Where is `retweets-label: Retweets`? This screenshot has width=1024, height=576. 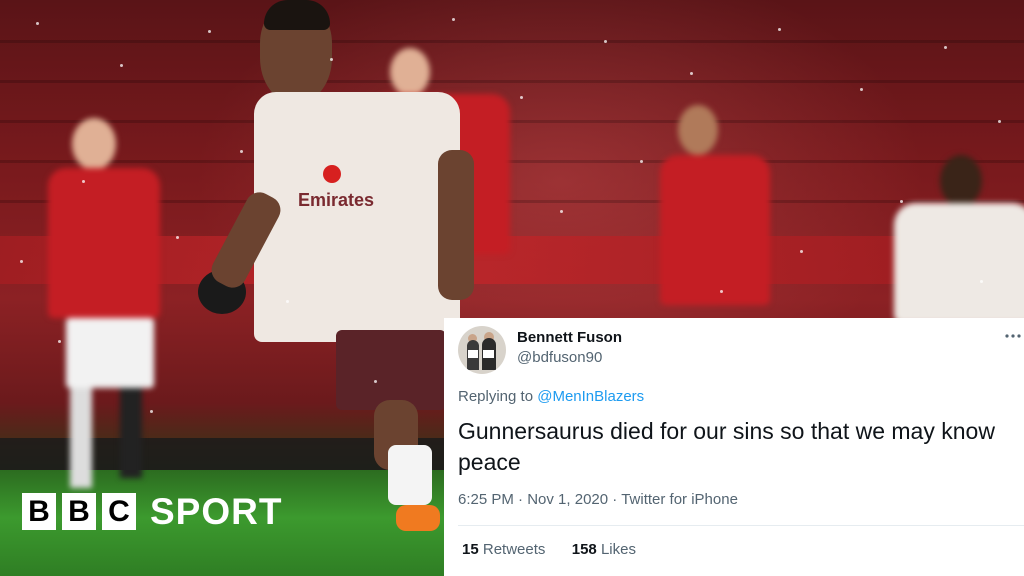 retweets-label: Retweets is located at coordinates (514, 549).